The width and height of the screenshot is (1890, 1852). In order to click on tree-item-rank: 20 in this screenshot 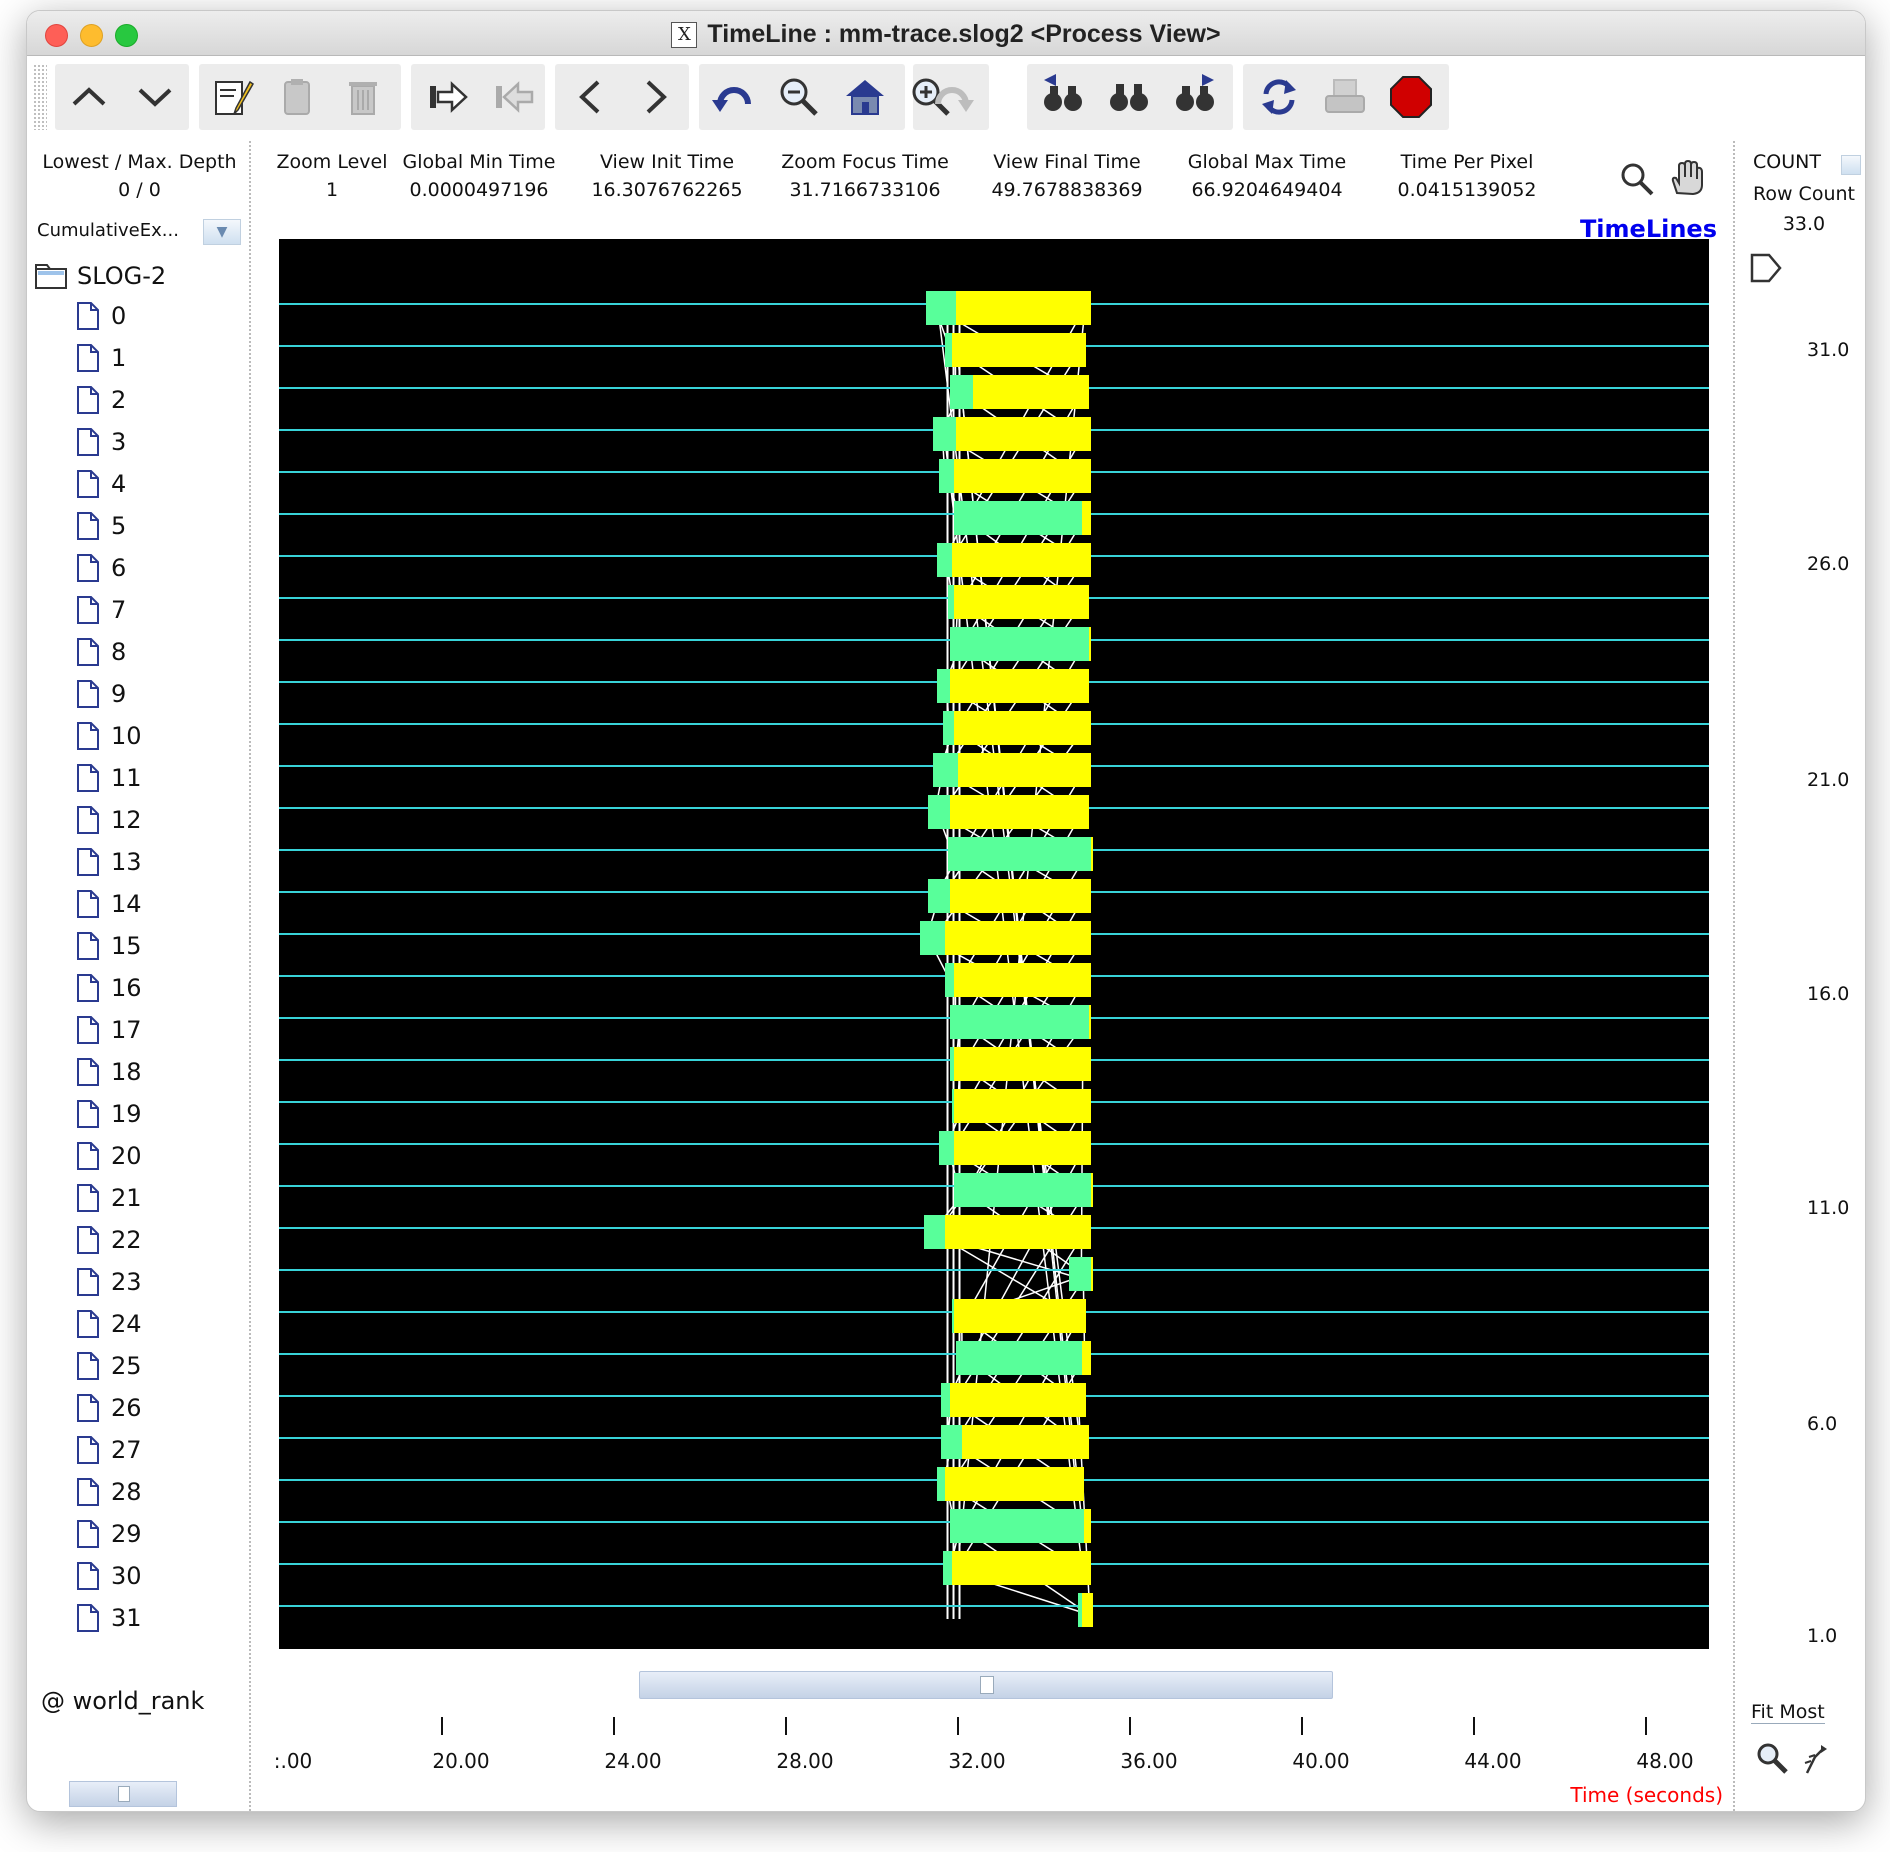, I will do `click(109, 1156)`.